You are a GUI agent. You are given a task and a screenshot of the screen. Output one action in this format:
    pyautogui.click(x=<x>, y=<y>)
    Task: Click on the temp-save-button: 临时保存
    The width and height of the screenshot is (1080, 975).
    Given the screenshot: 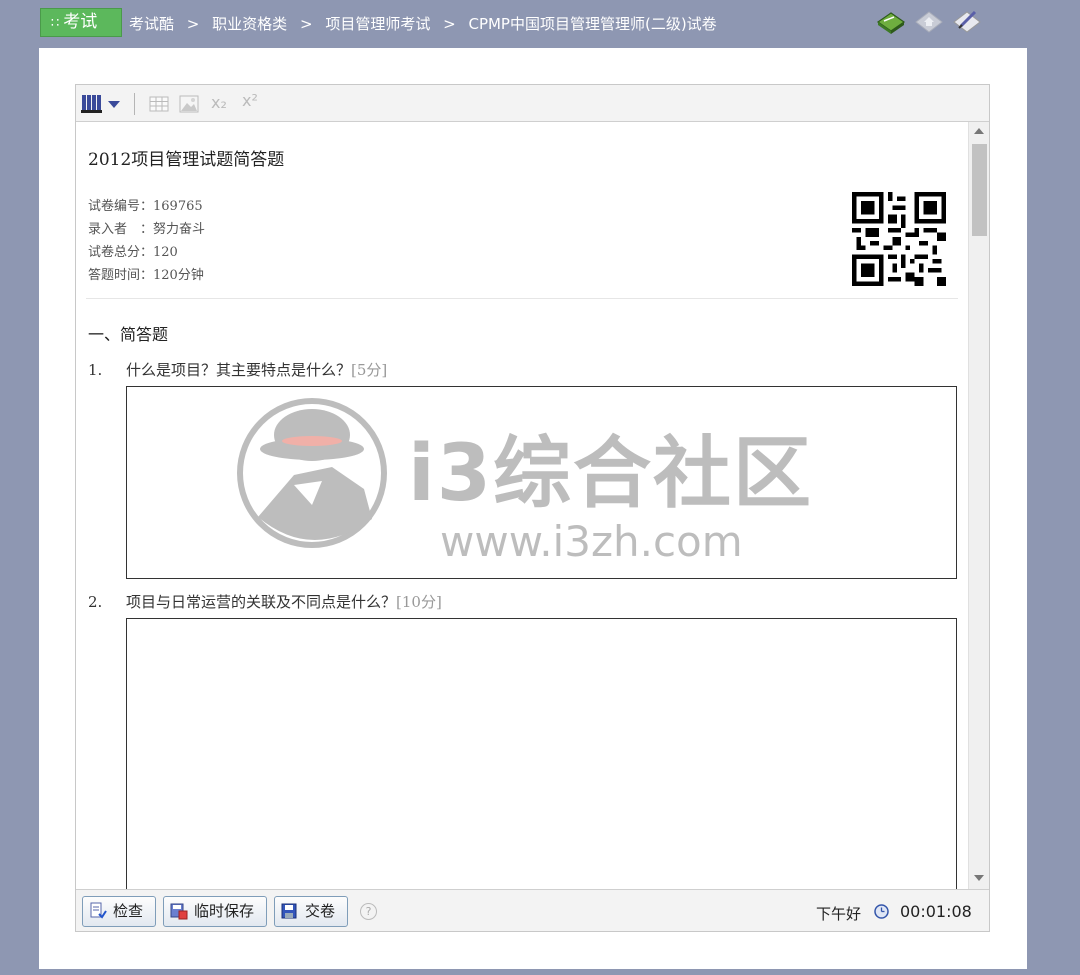 What is the action you would take?
    pyautogui.click(x=215, y=911)
    